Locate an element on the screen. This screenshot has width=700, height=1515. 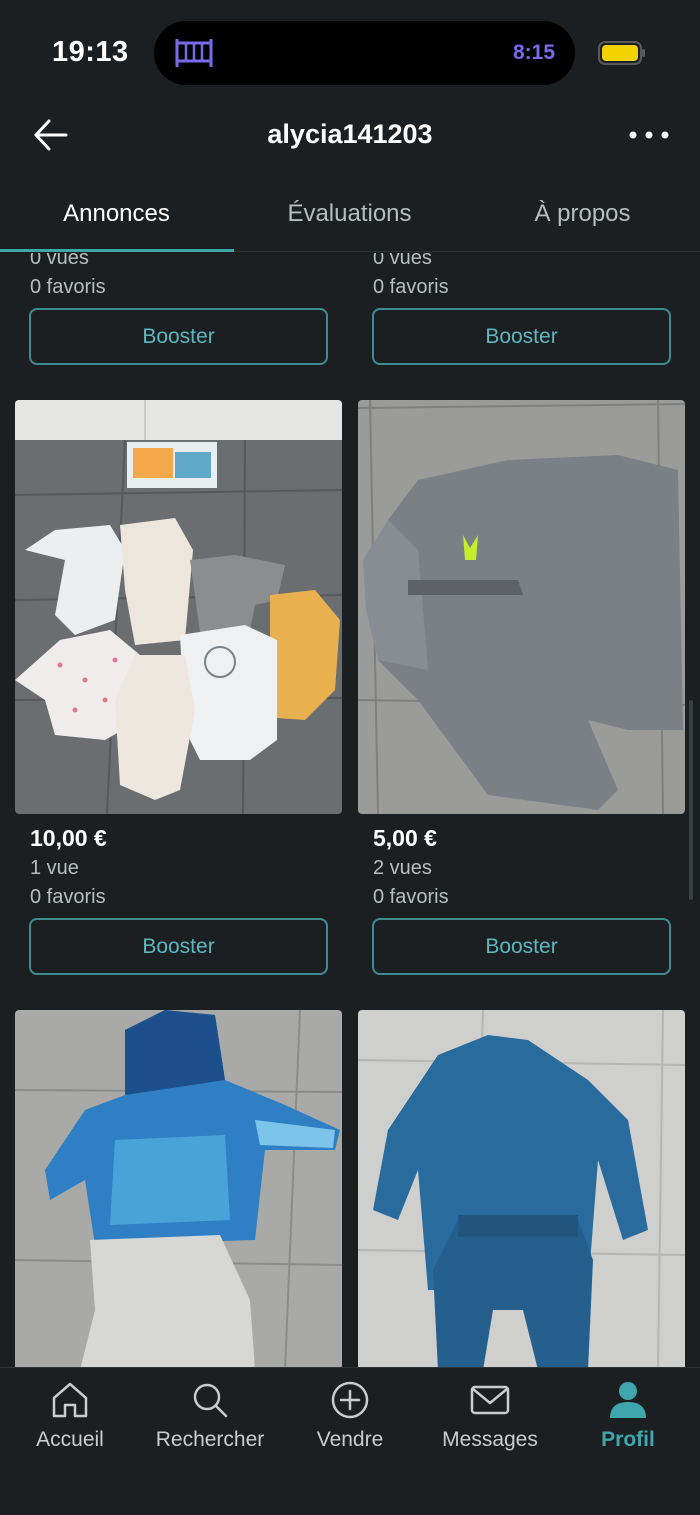
scrollbar is located at coordinates (691, 800).